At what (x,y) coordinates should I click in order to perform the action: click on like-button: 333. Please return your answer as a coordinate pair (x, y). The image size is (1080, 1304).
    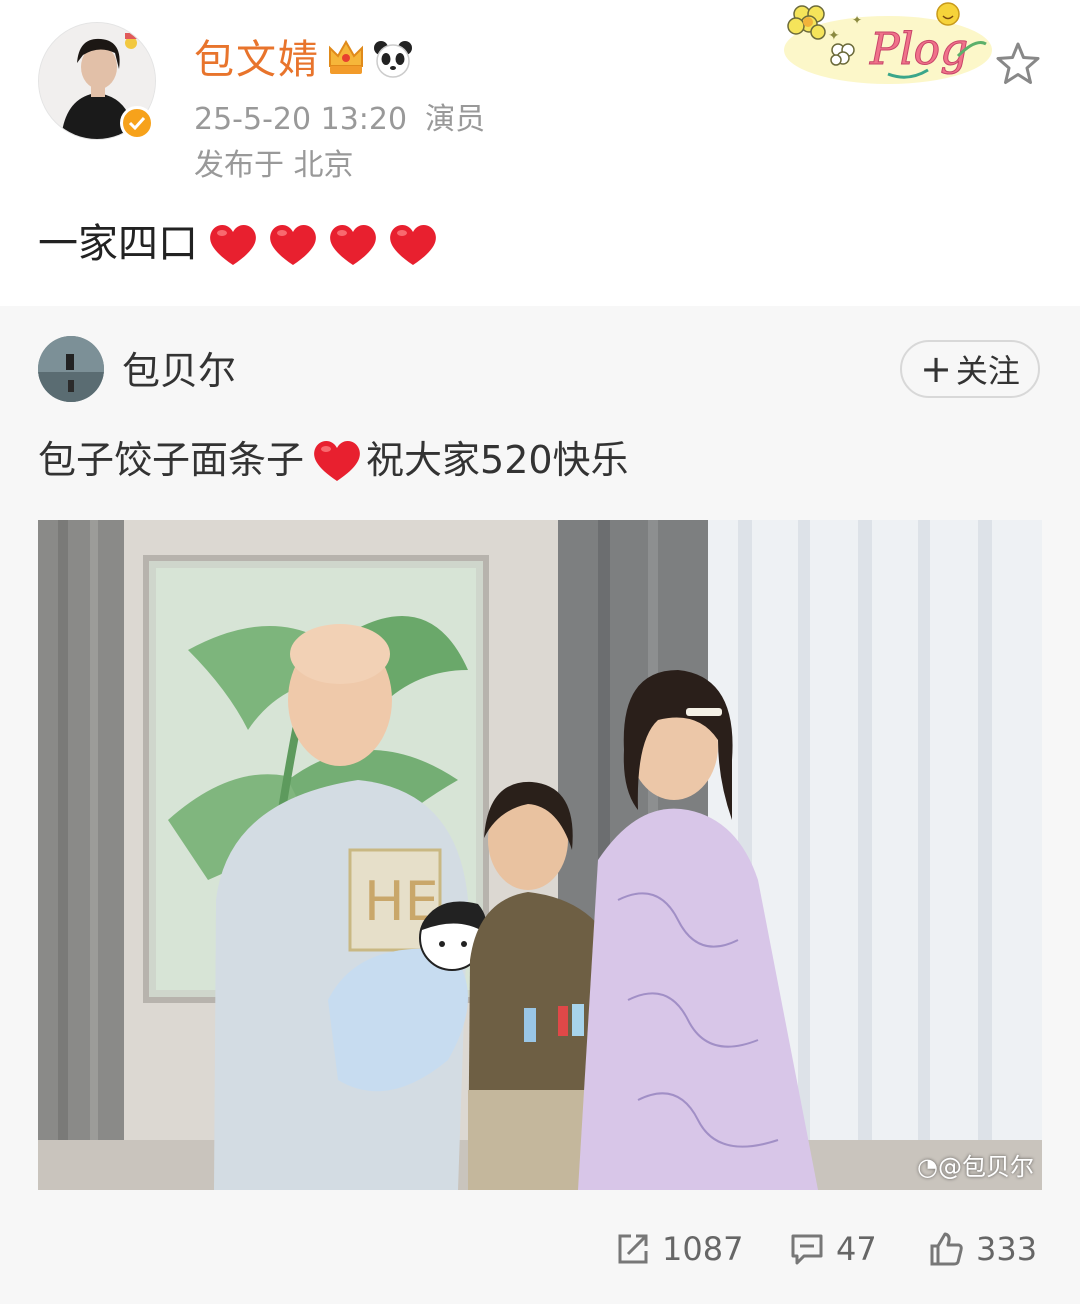
    Looking at the image, I should click on (982, 1249).